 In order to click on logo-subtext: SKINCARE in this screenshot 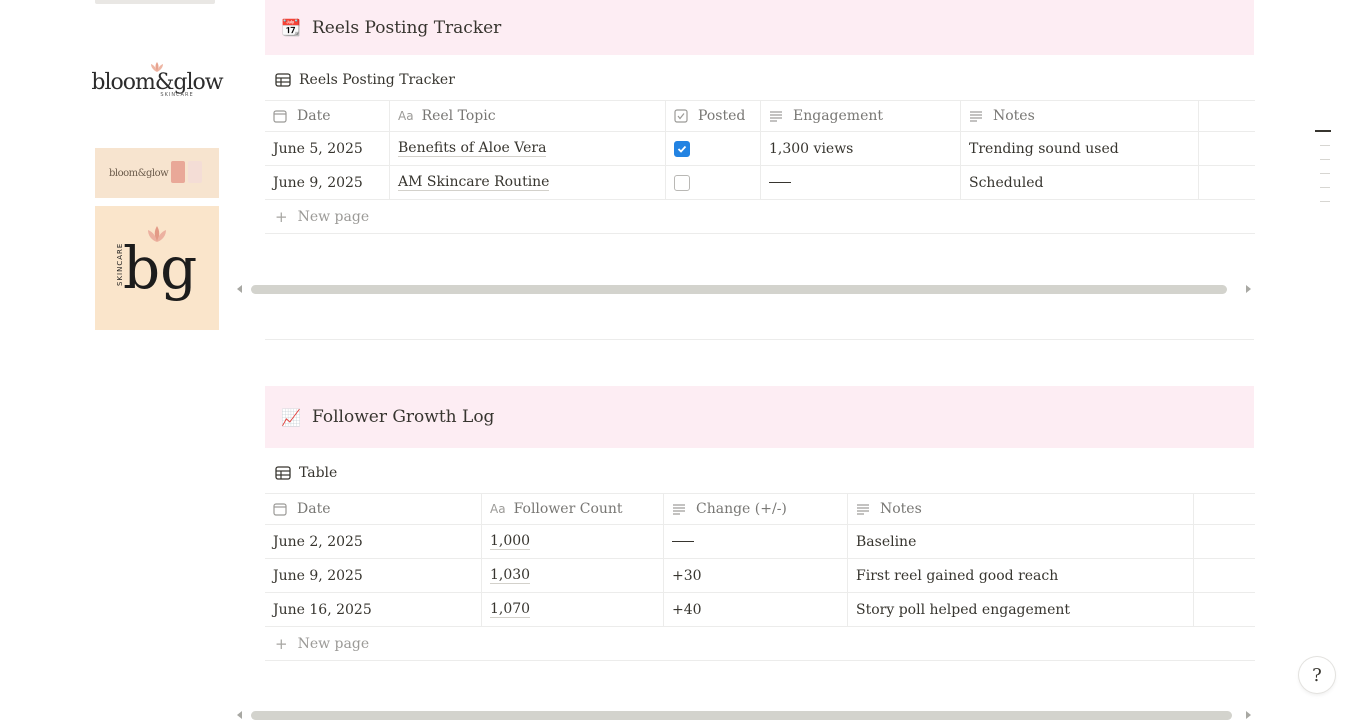, I will do `click(177, 95)`.